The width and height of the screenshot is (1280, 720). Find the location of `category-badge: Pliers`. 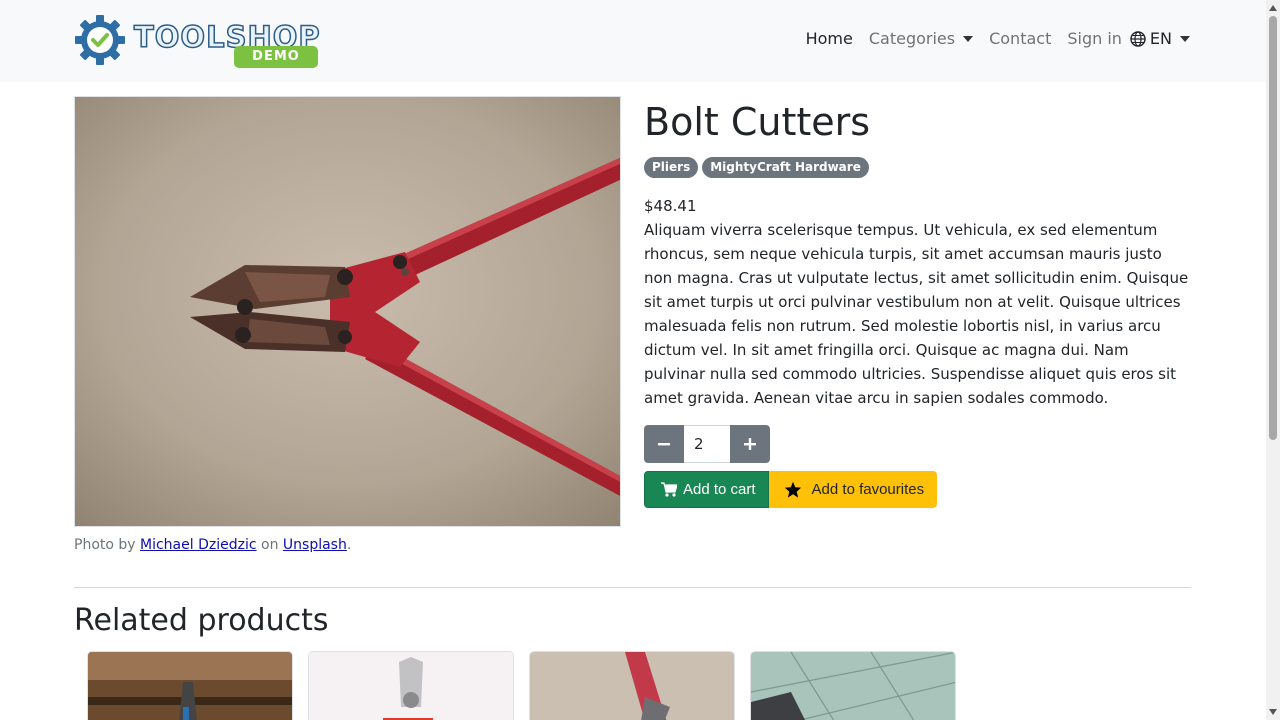

category-badge: Pliers is located at coordinates (671, 167).